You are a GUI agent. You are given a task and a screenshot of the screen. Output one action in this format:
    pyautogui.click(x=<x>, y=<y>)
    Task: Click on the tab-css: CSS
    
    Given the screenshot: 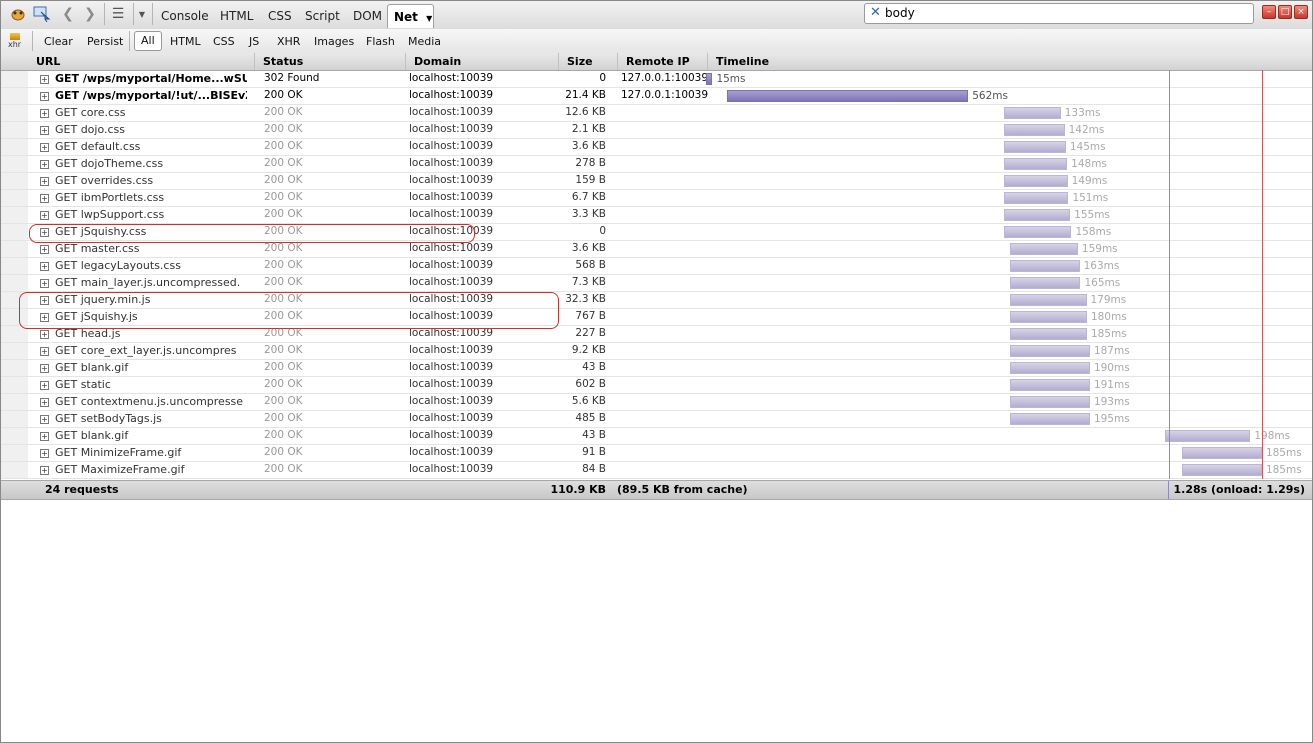 What is the action you would take?
    pyautogui.click(x=280, y=16)
    